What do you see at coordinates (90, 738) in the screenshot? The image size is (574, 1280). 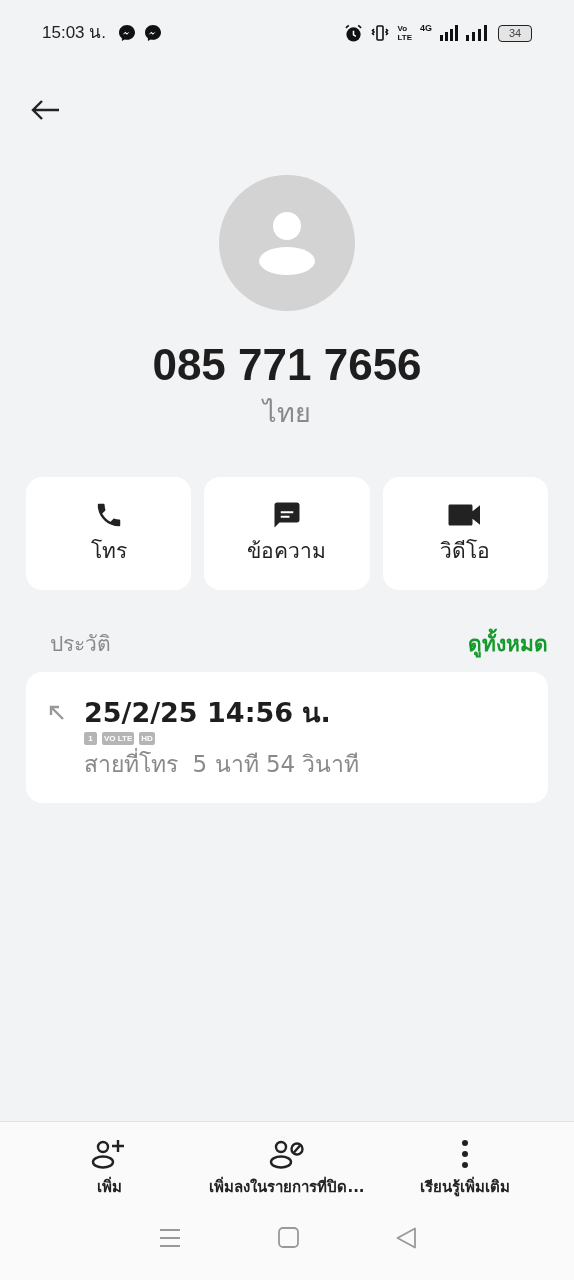 I see `call-badge: 1` at bounding box center [90, 738].